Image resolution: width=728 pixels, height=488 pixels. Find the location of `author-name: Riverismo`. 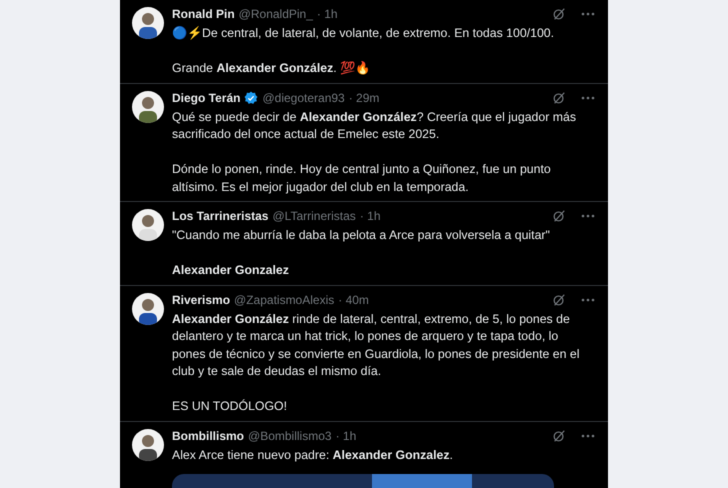

author-name: Riverismo is located at coordinates (201, 299).